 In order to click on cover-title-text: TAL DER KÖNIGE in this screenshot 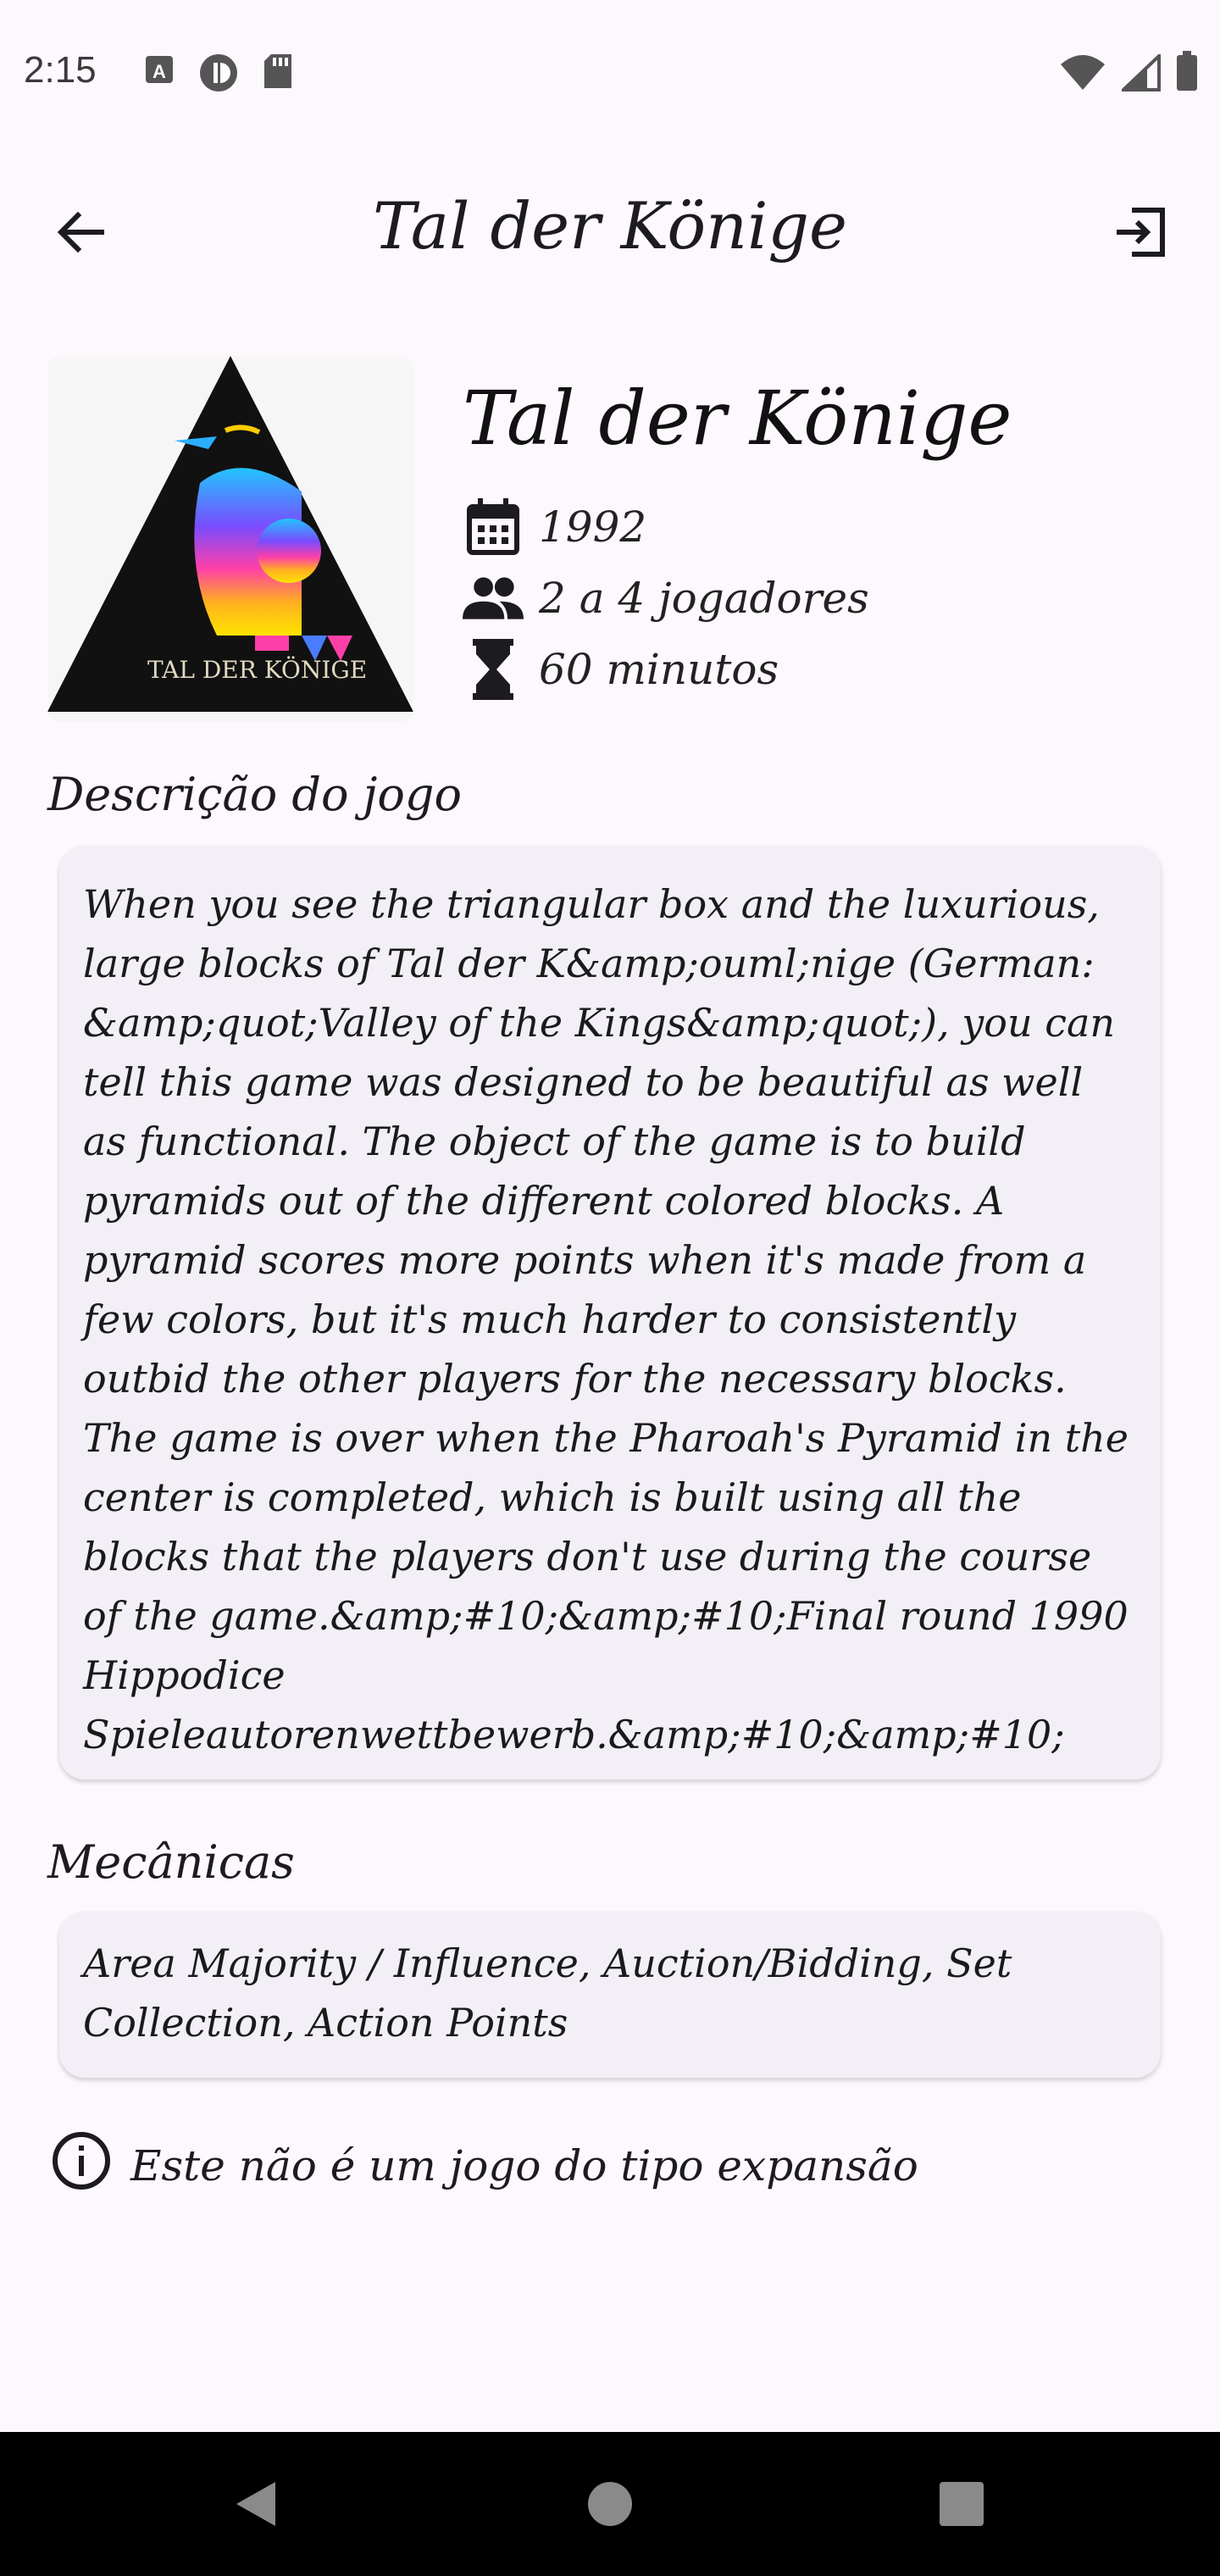, I will do `click(257, 669)`.